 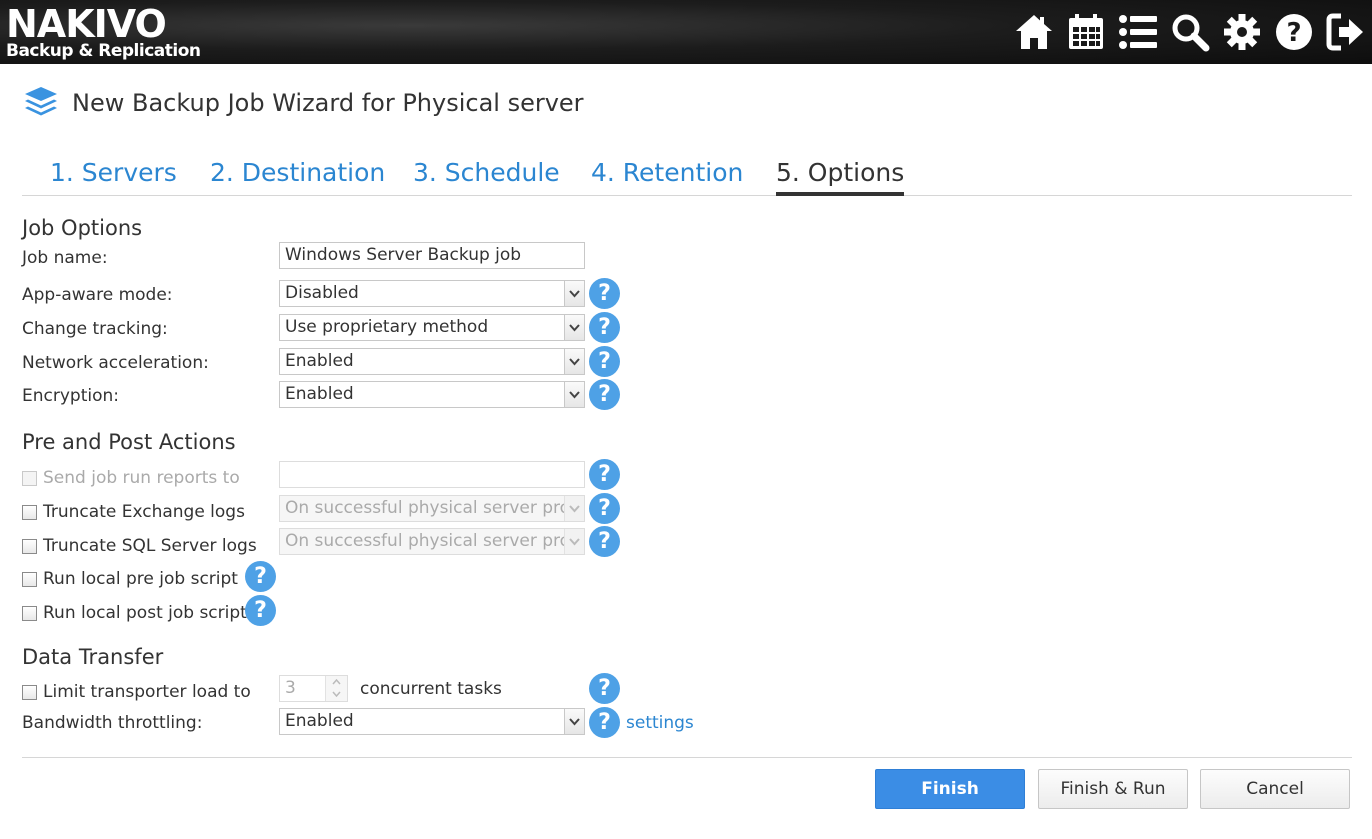 What do you see at coordinates (319, 394) in the screenshot?
I see `encryption-value: Enabled` at bounding box center [319, 394].